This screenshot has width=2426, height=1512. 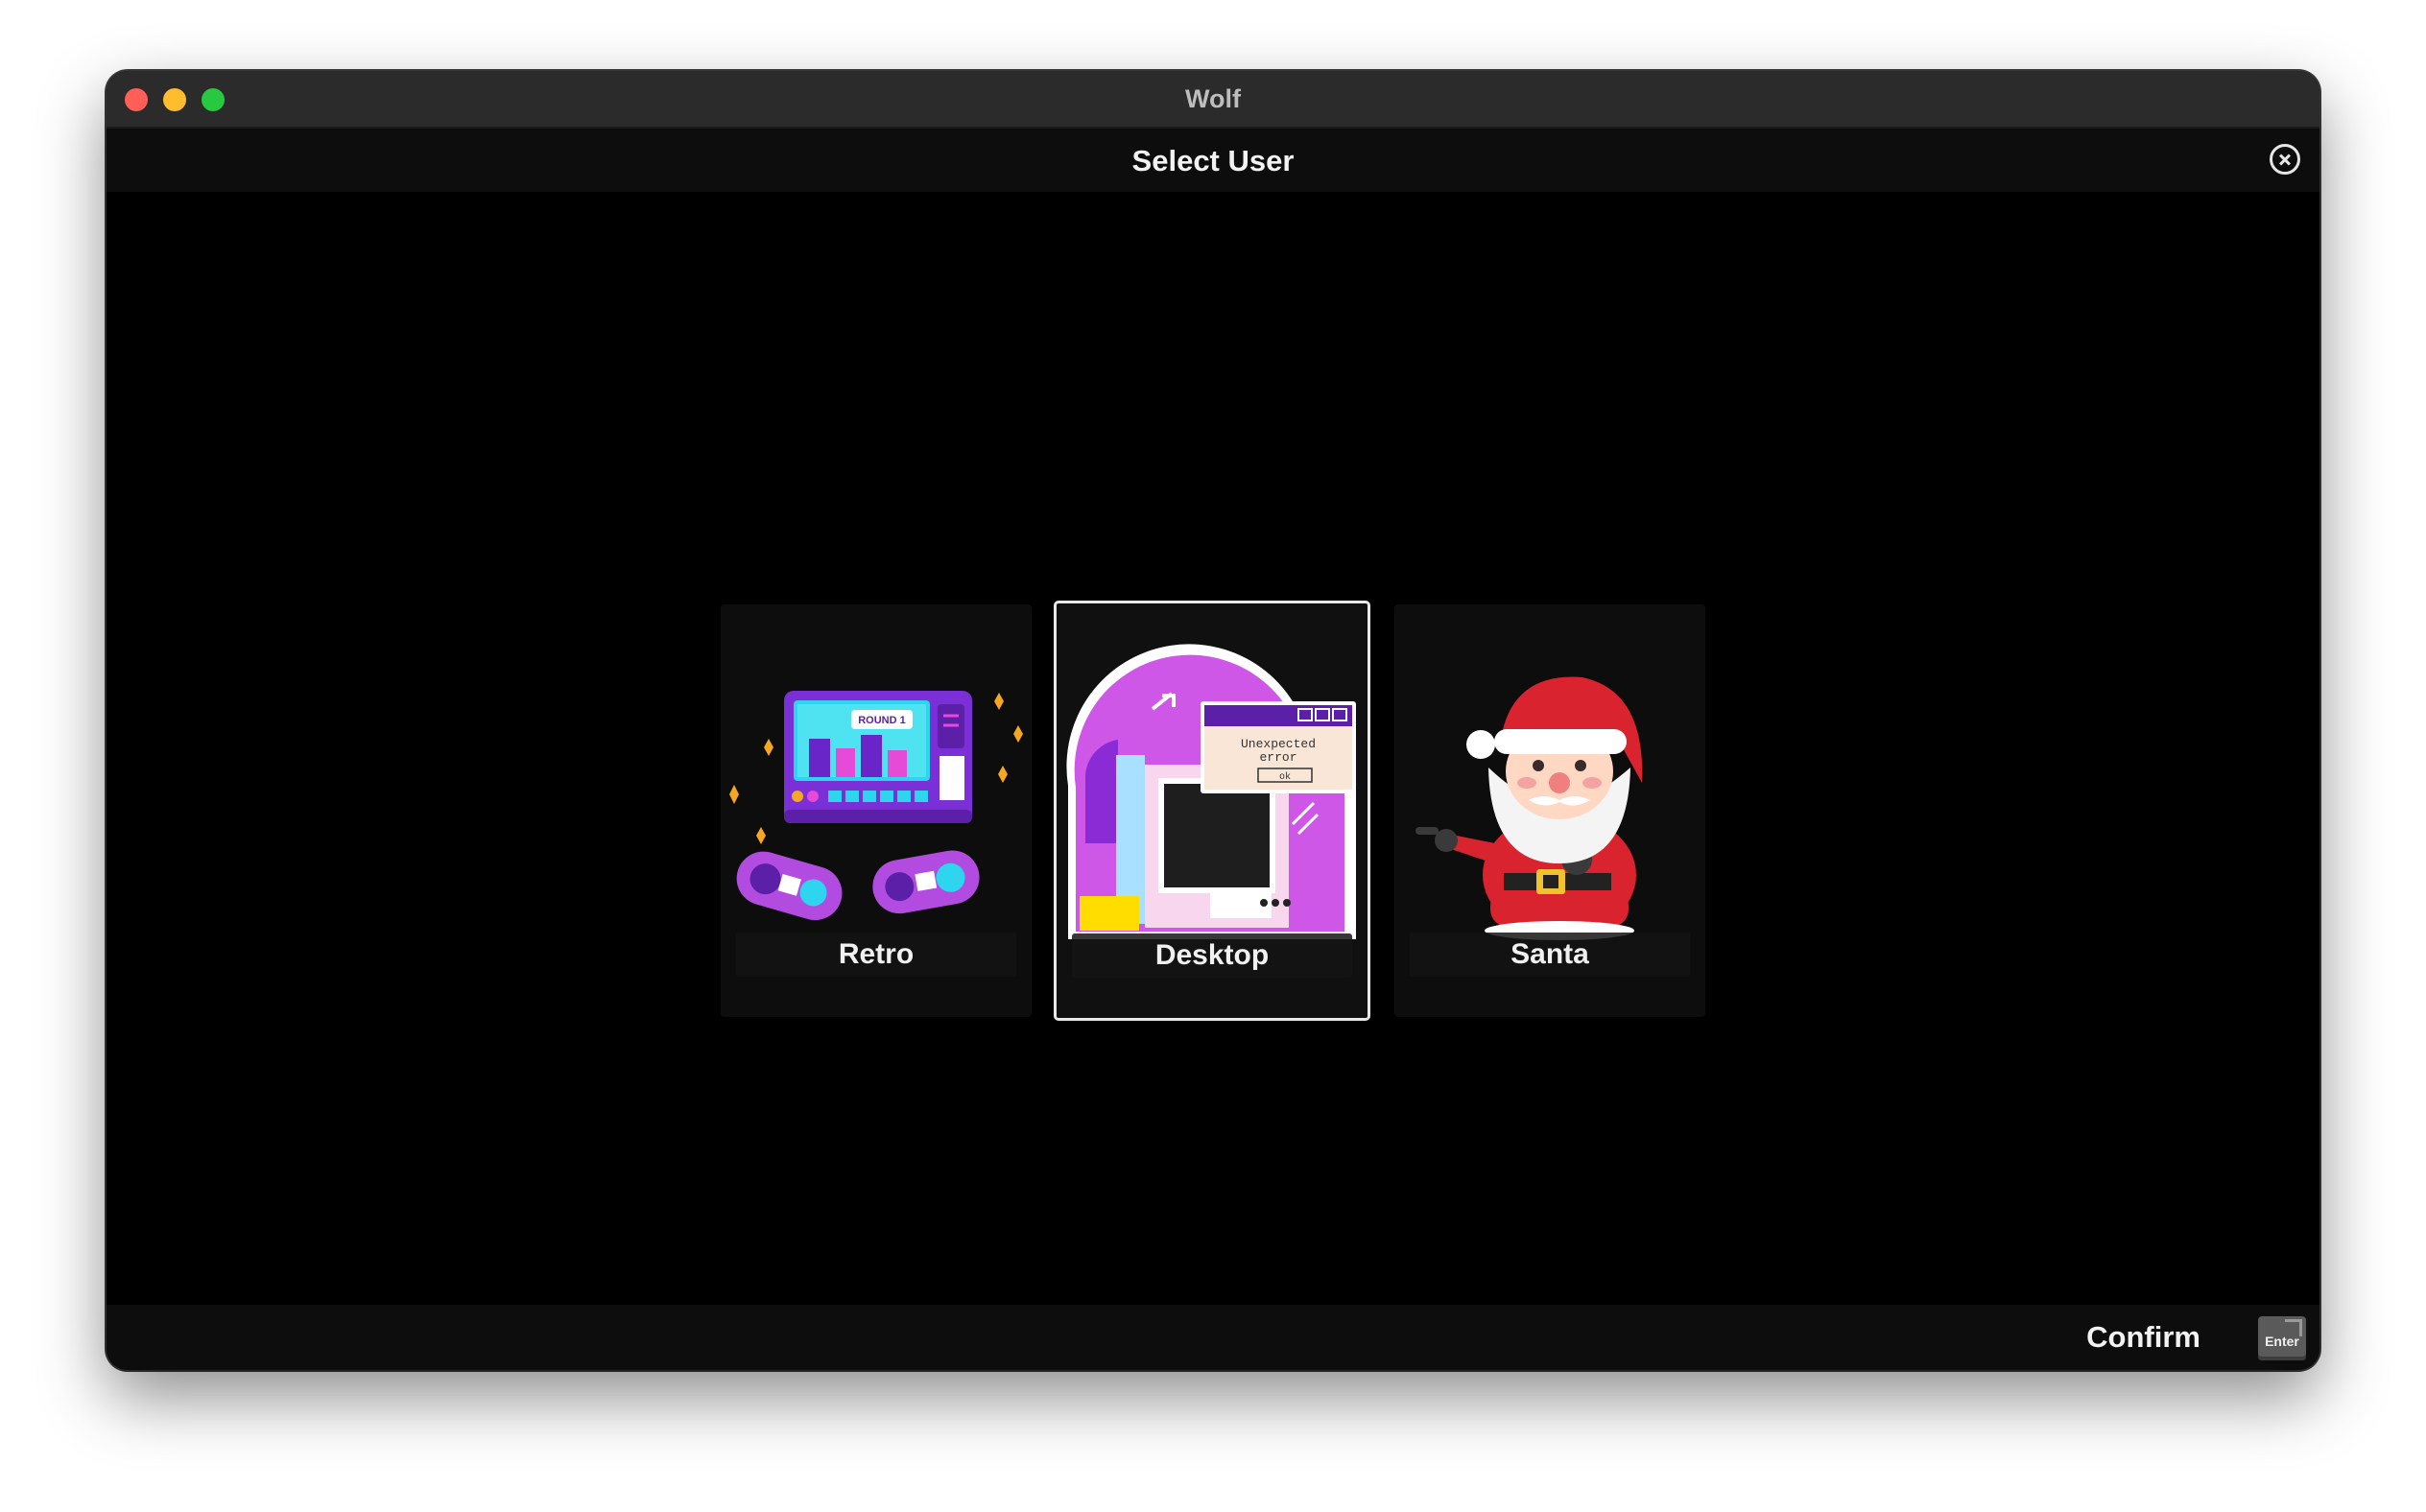 I want to click on dialog-header: Select User, so click(x=1213, y=160).